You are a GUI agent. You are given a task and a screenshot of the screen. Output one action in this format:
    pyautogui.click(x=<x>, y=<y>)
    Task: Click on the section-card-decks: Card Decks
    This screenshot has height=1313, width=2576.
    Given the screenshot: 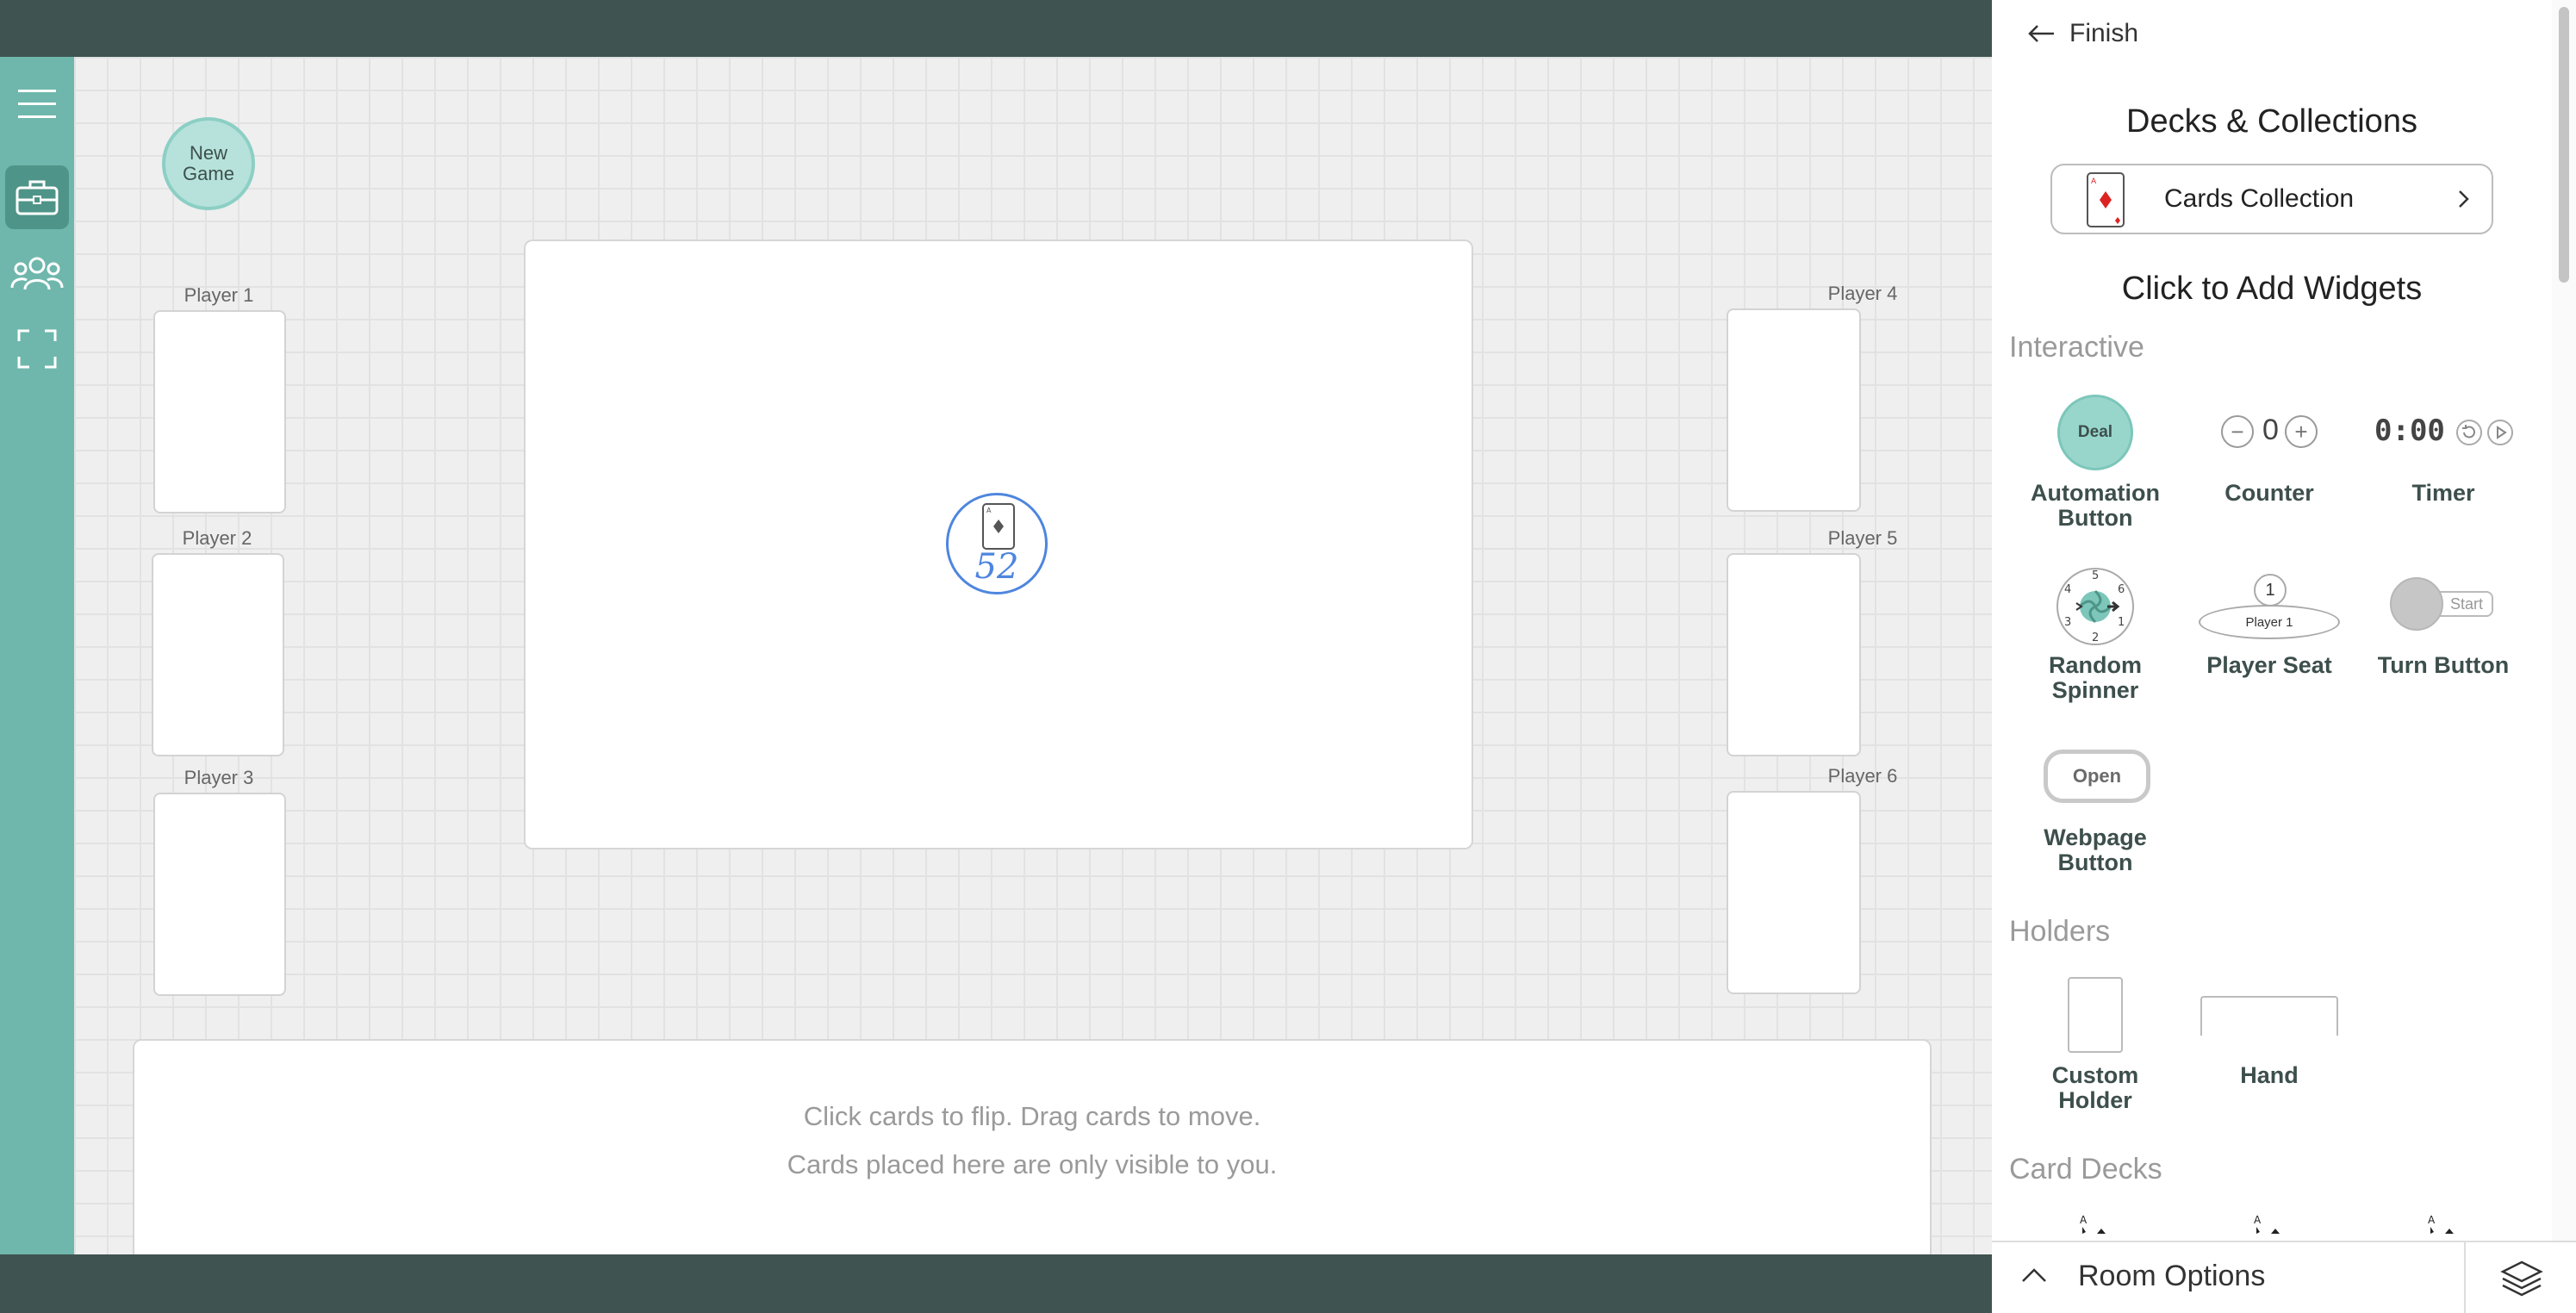 What is the action you would take?
    pyautogui.click(x=2086, y=1169)
    